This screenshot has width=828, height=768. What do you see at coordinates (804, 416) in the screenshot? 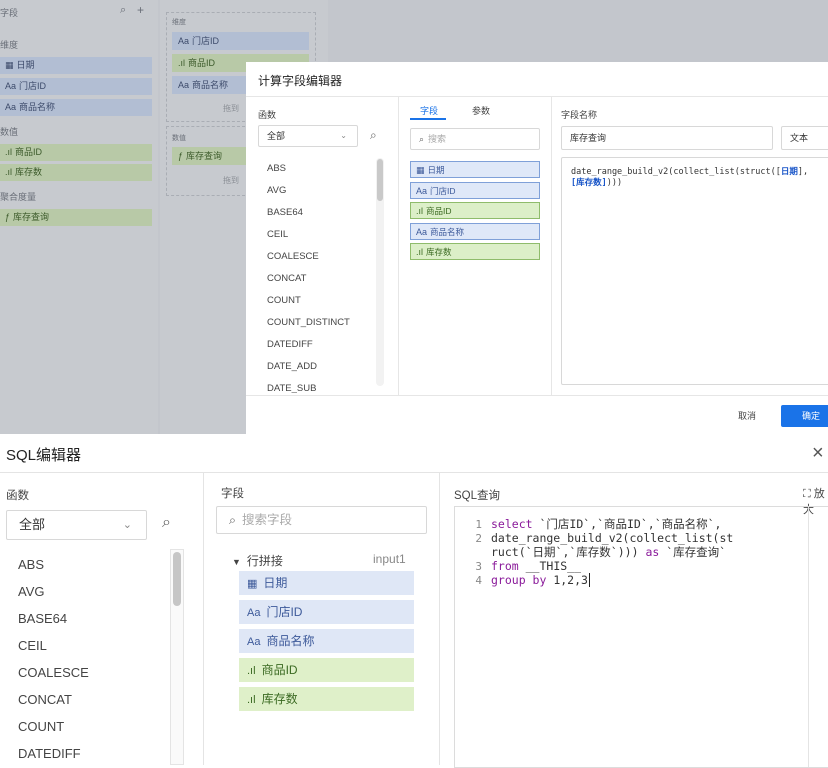
I see `confirm-button: 确定` at bounding box center [804, 416].